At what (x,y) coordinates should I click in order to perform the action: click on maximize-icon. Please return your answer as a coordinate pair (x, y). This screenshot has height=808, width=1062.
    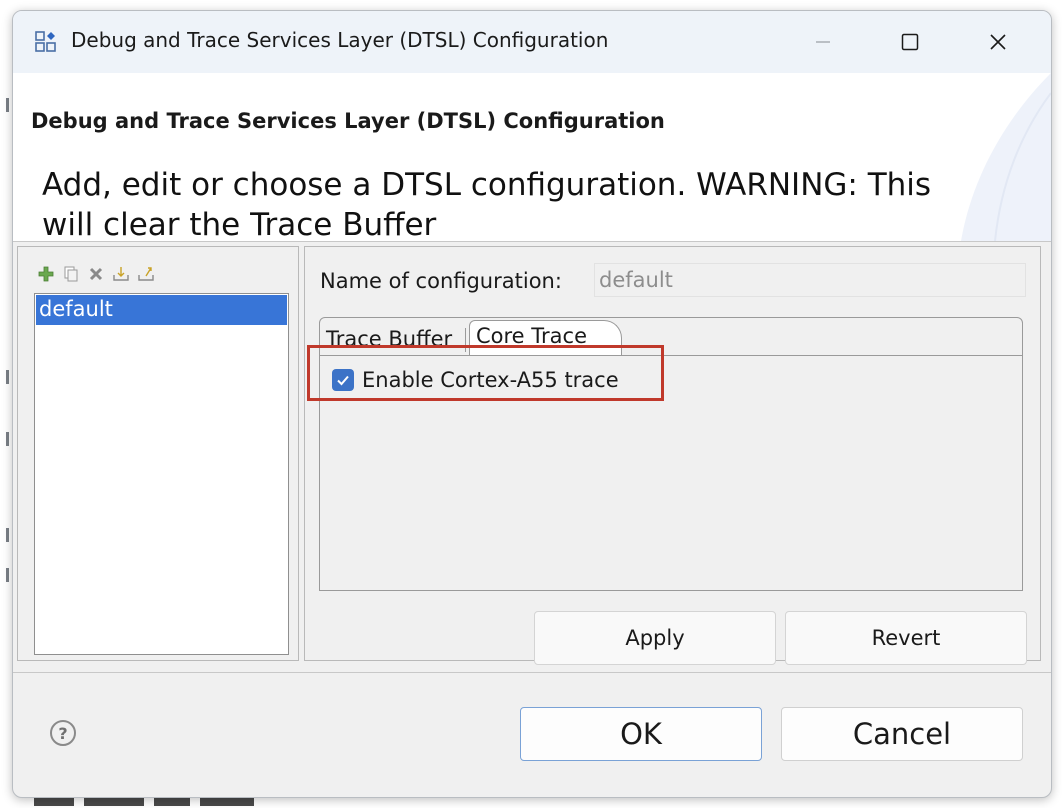
    Looking at the image, I should click on (910, 42).